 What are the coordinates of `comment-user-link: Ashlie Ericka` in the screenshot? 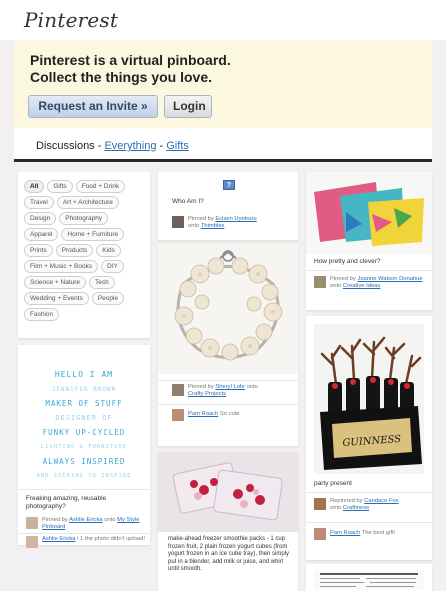 It's located at (59, 539).